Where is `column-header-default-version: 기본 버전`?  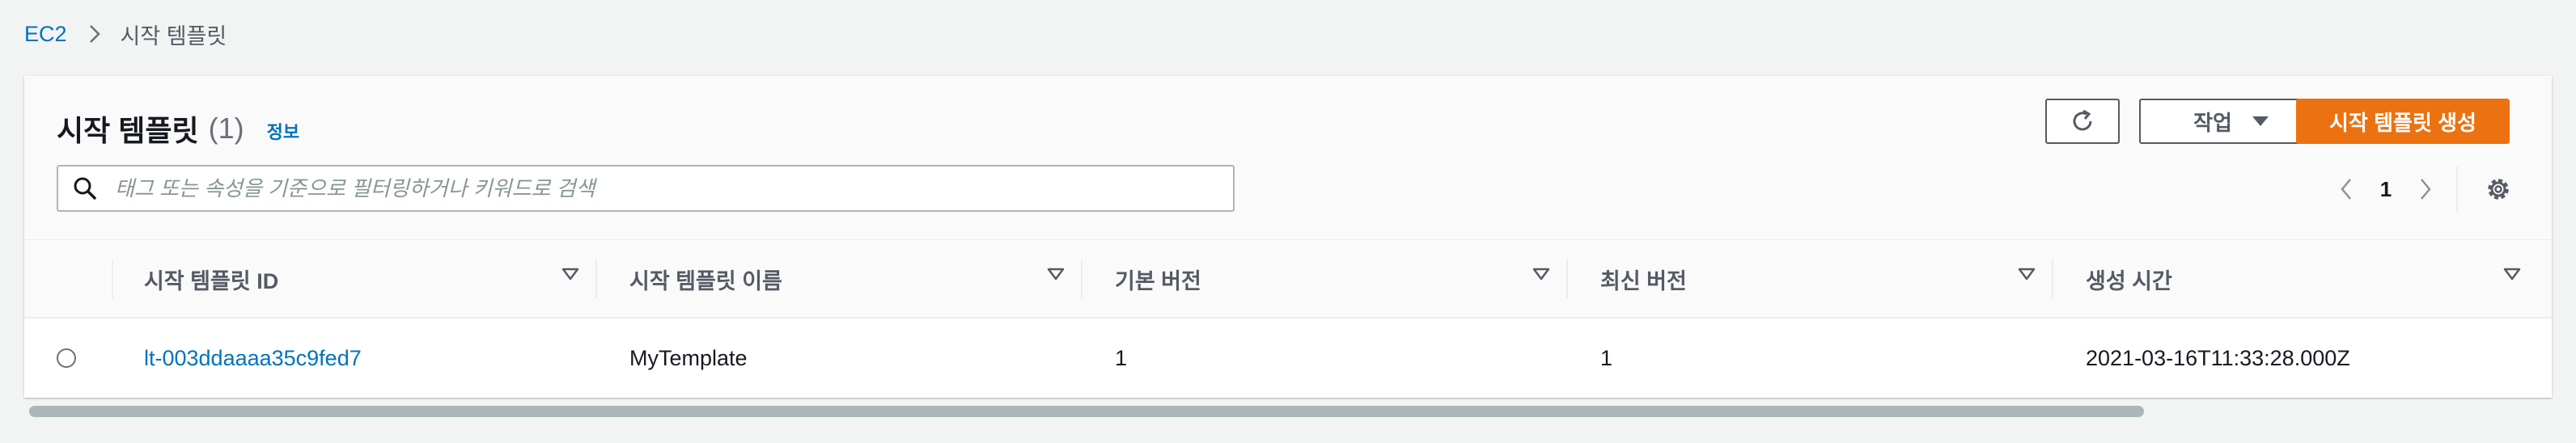 column-header-default-version: 기본 버전 is located at coordinates (1340, 279).